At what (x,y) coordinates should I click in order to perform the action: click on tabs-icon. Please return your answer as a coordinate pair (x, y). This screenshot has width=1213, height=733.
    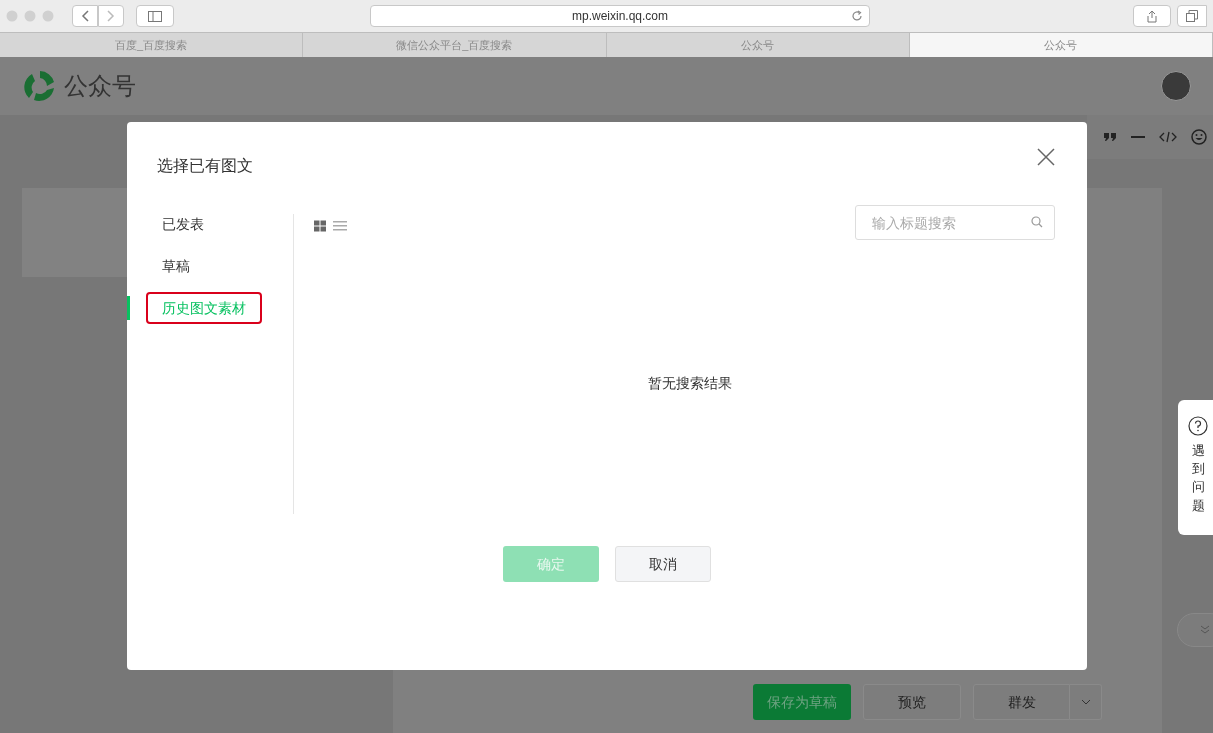
    Looking at the image, I should click on (1192, 16).